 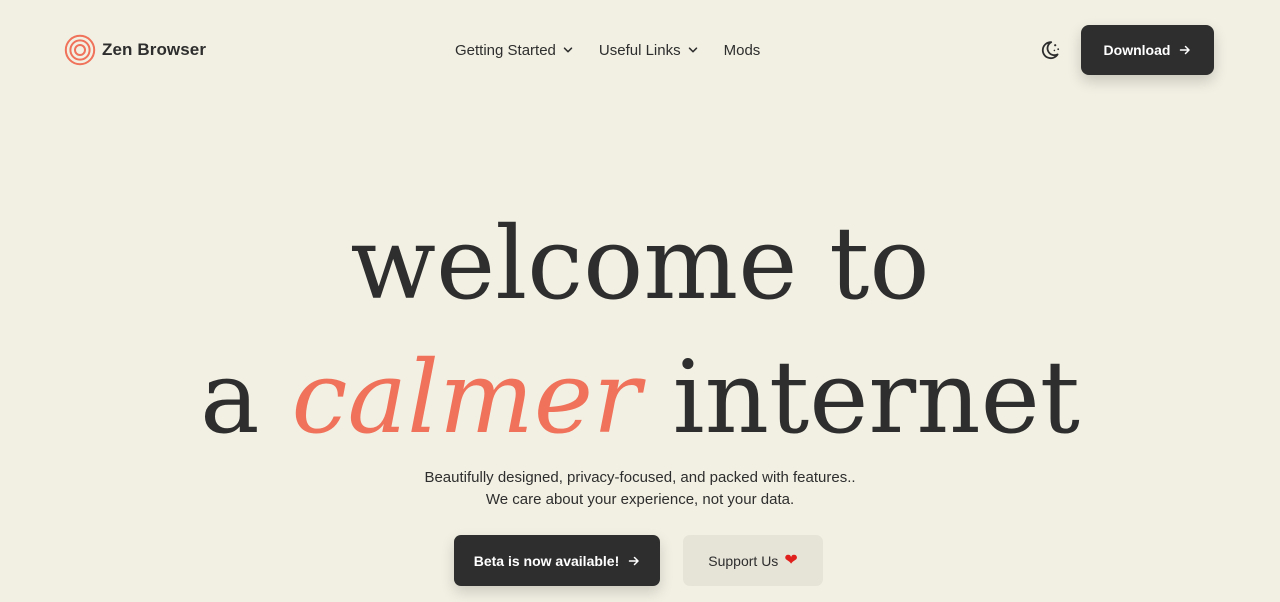 I want to click on nav-item-mods: Mods, so click(x=742, y=50).